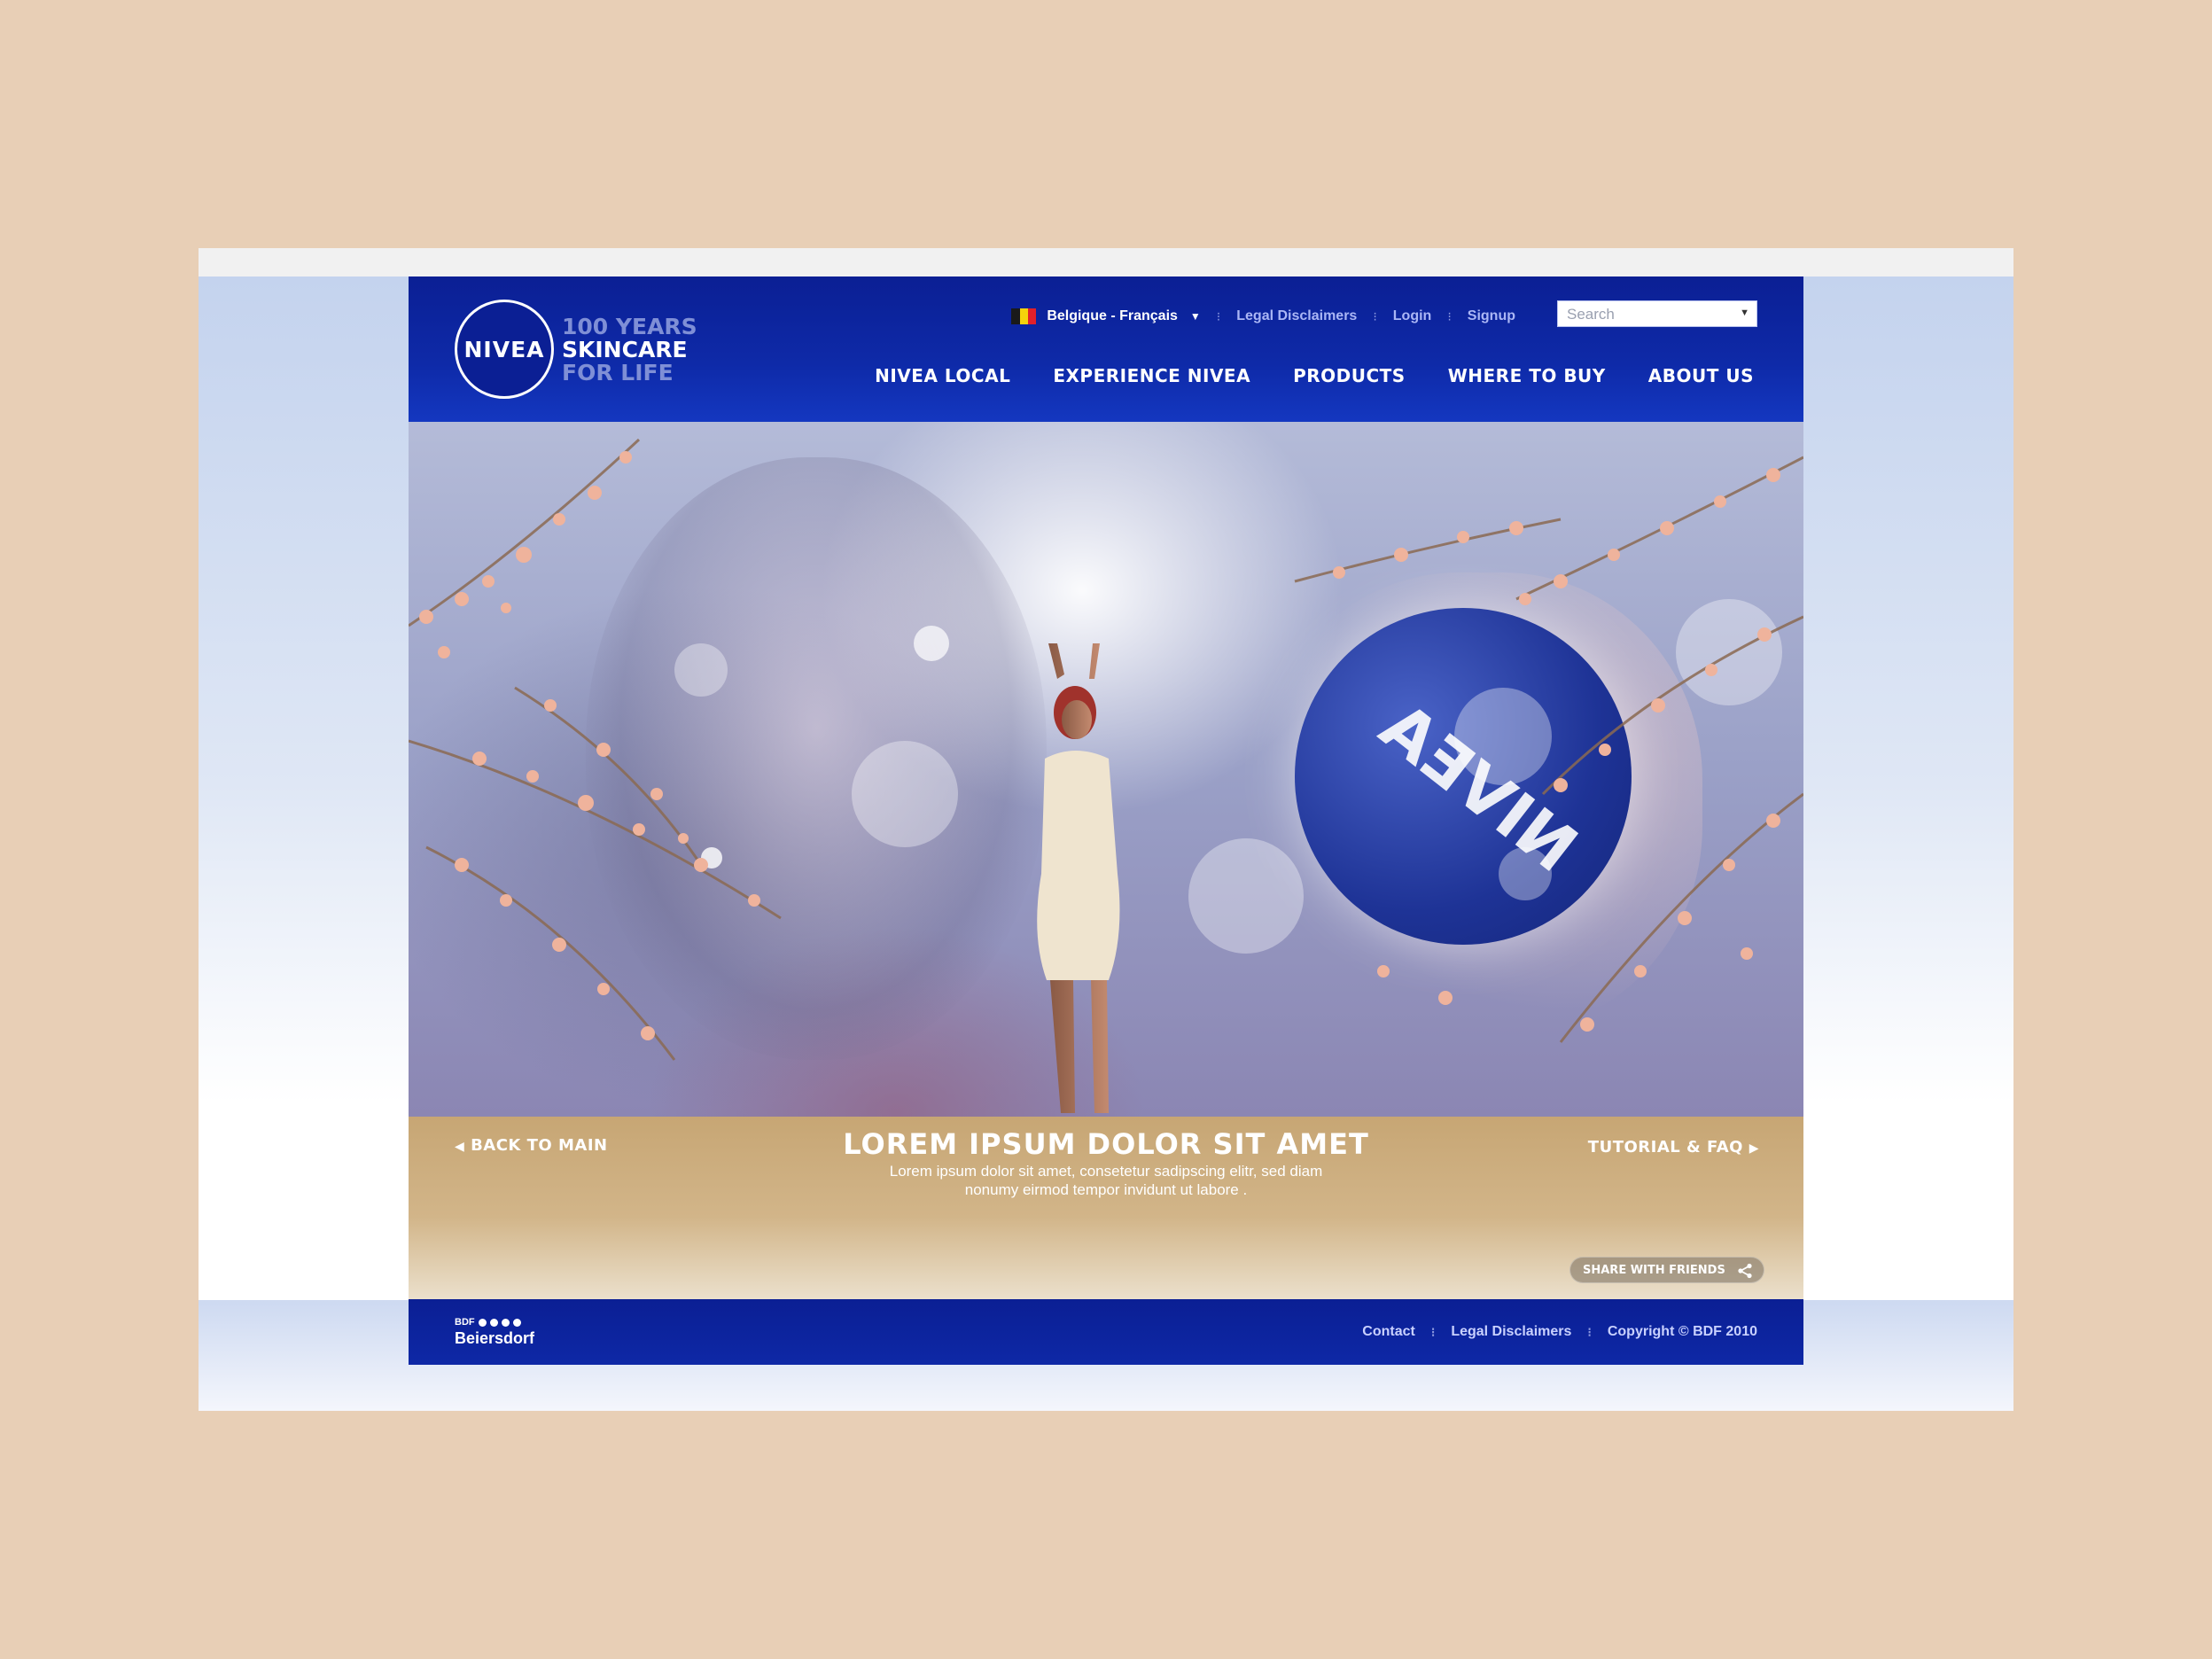 The height and width of the screenshot is (1659, 2212). Describe the element at coordinates (1388, 1332) in the screenshot. I see `footer-contact-link: Contact` at that location.